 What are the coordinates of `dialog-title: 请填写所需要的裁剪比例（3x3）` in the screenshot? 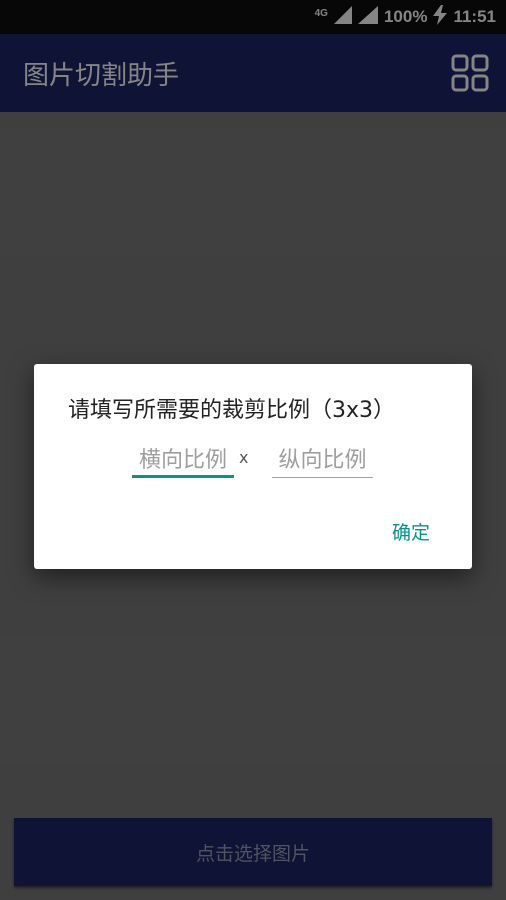 It's located at (232, 410).